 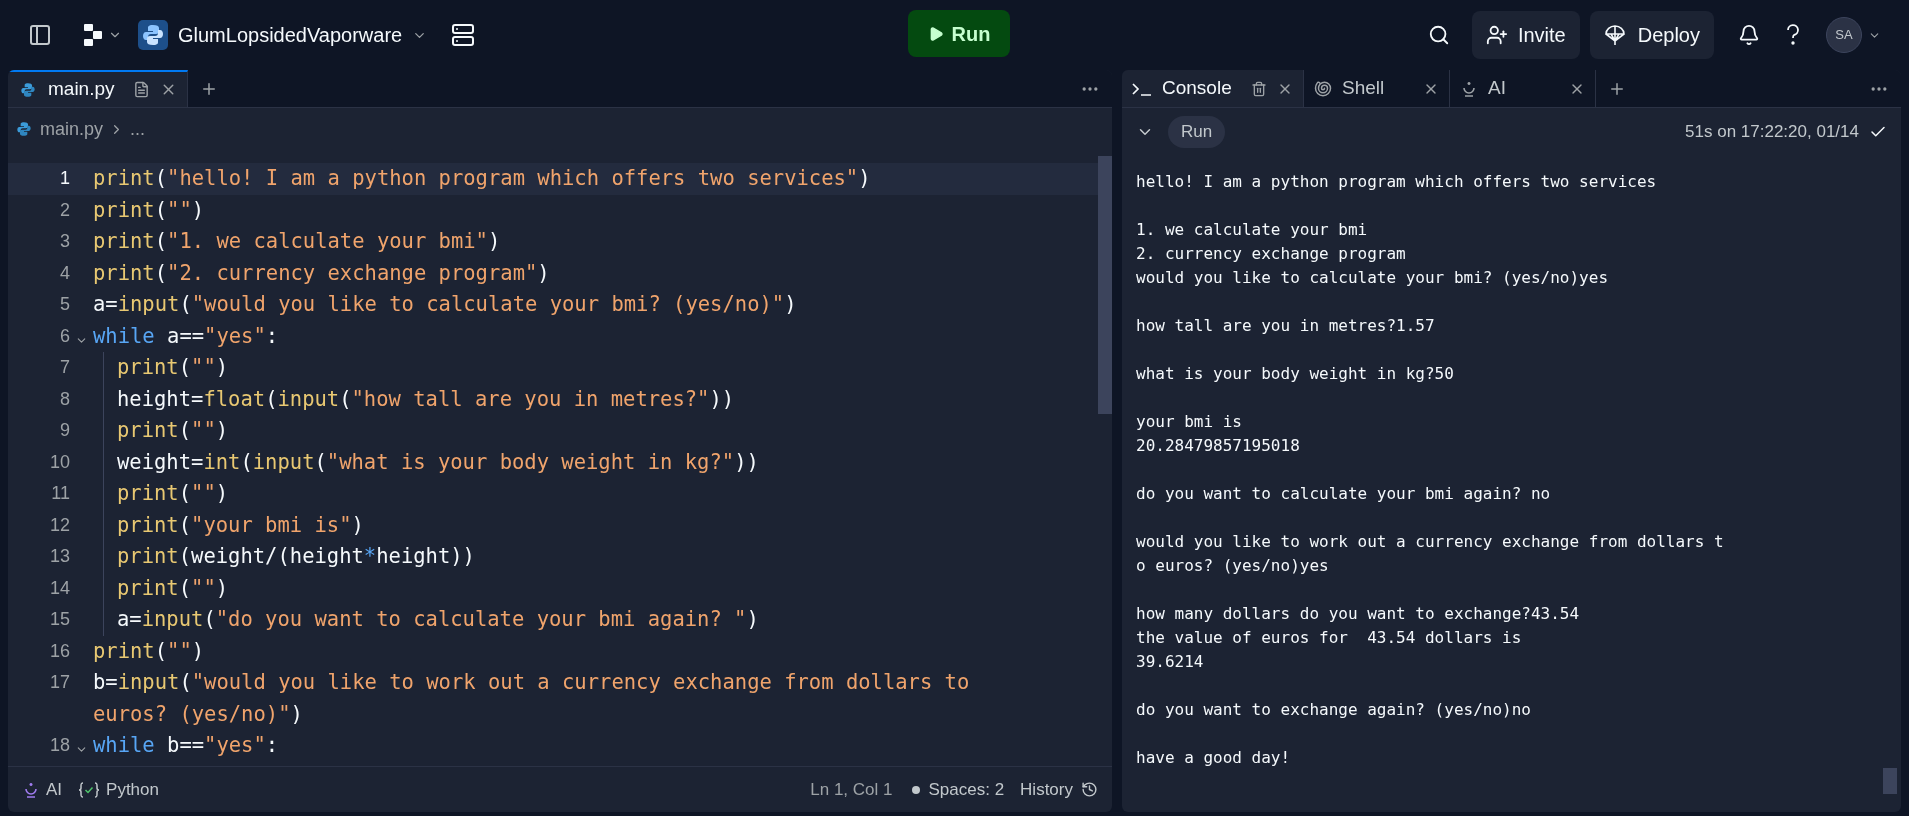 I want to click on console-line: would you like to calculate your bmi? (yes/no)yes, so click(x=1372, y=278).